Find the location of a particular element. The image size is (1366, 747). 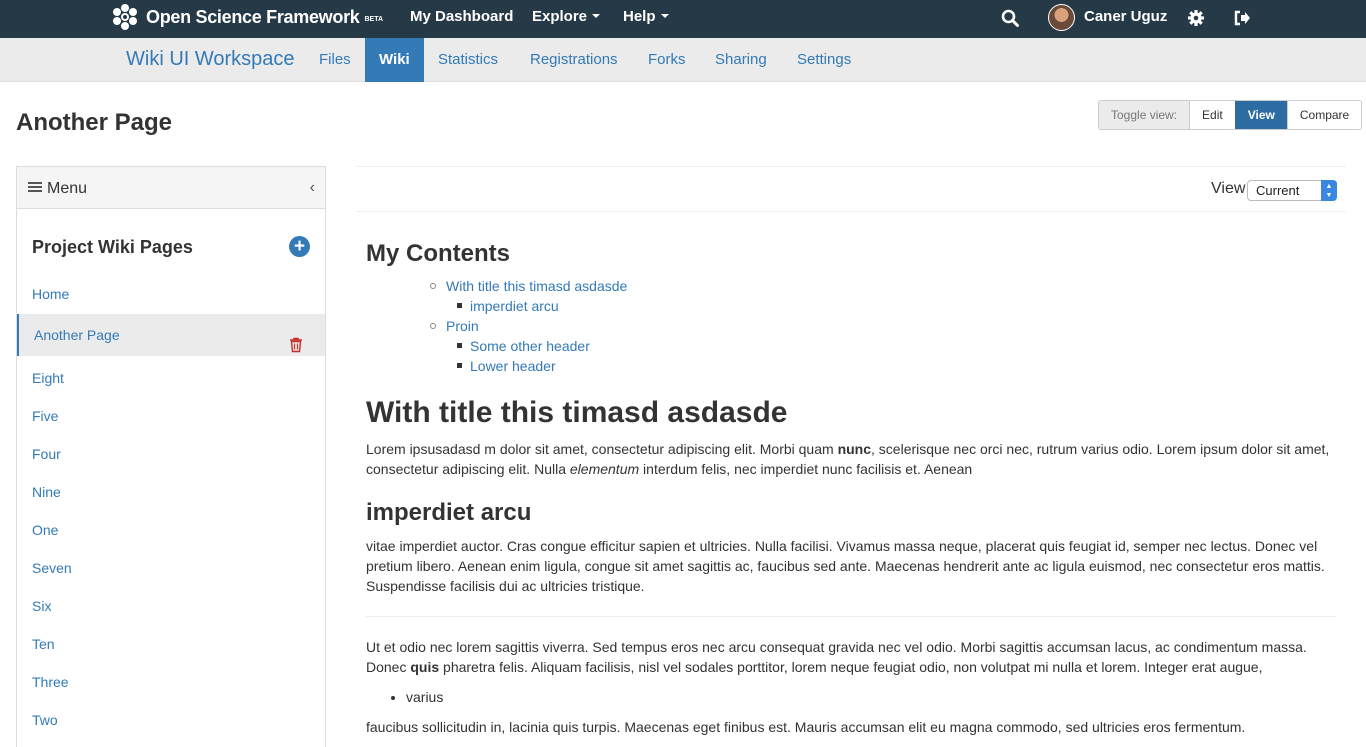

view-select-value: Current is located at coordinates (1278, 190).